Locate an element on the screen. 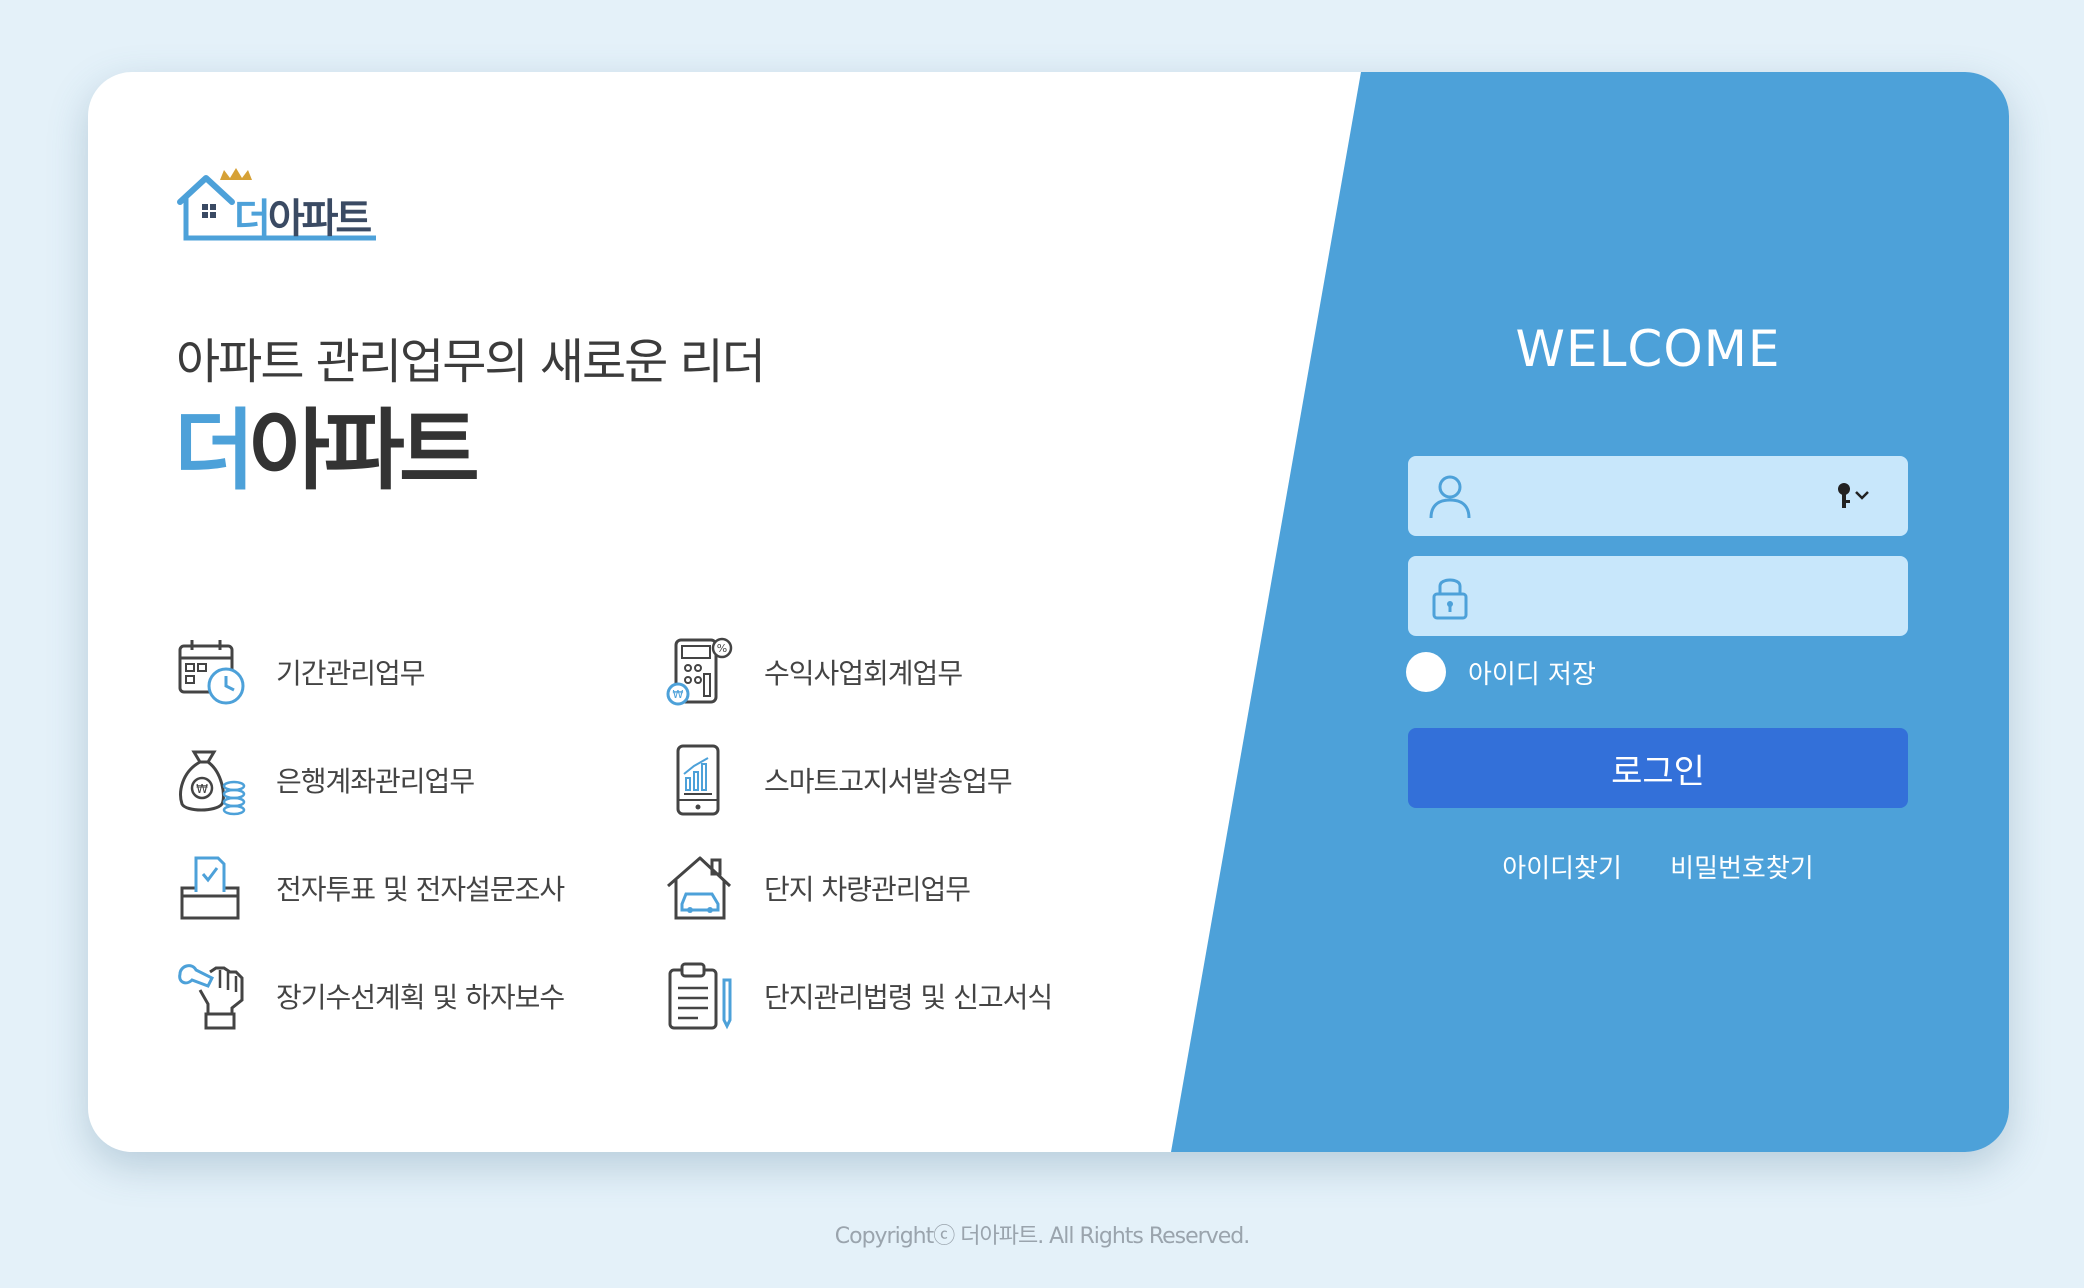  calendar-clock-icon is located at coordinates (211, 672).